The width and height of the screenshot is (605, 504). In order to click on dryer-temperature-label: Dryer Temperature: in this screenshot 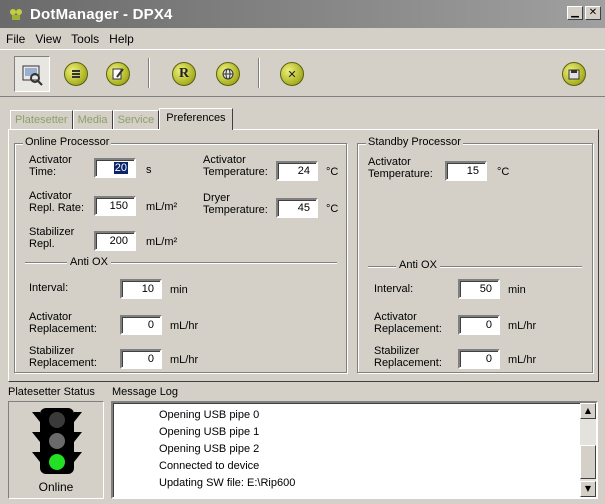, I will do `click(235, 204)`.